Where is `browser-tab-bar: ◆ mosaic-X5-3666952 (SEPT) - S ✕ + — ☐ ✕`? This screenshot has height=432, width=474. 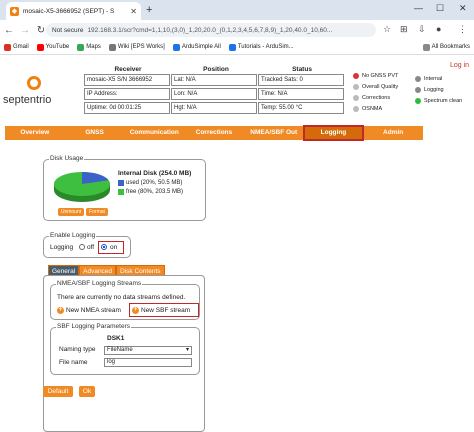 browser-tab-bar: ◆ mosaic-X5-3666952 (SEPT) - S ✕ + — ☐ ✕ is located at coordinates (237, 10).